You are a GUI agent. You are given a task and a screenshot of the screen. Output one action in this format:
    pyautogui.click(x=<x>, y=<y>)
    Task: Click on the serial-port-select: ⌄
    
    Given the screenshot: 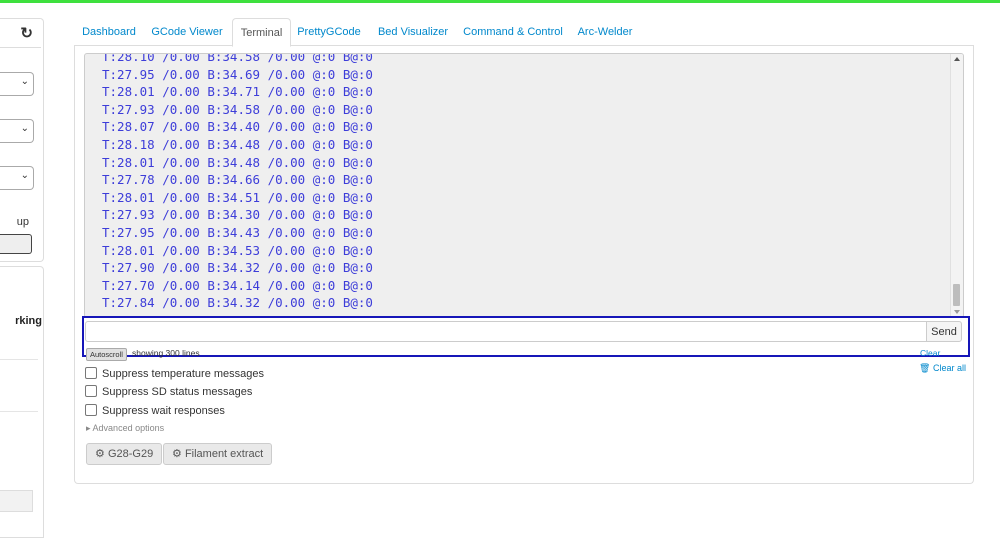 What is the action you would take?
    pyautogui.click(x=17, y=84)
    